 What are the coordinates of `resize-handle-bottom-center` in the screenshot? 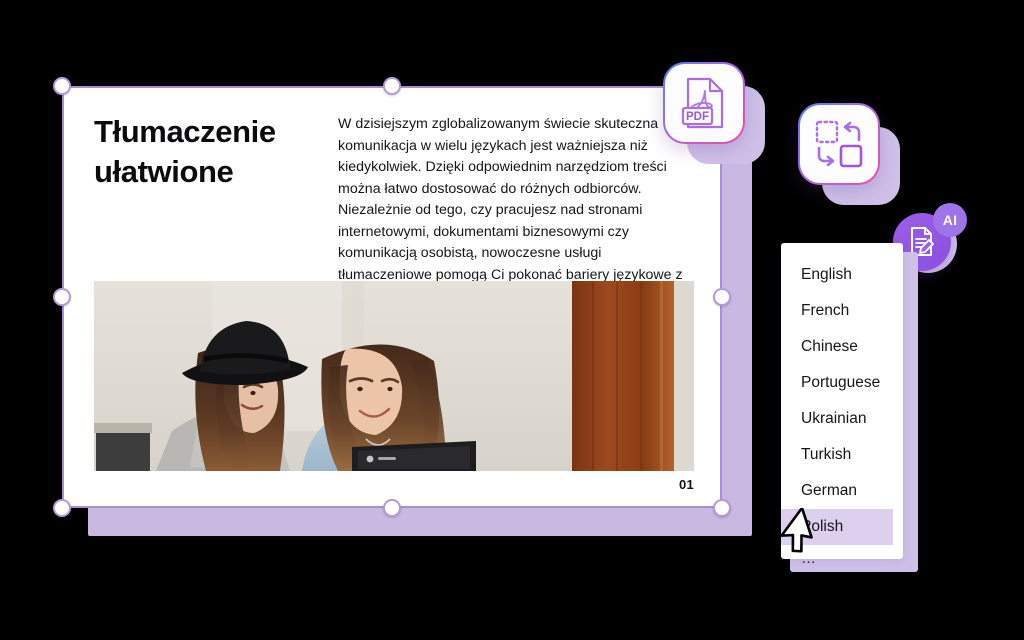 It's located at (392, 508).